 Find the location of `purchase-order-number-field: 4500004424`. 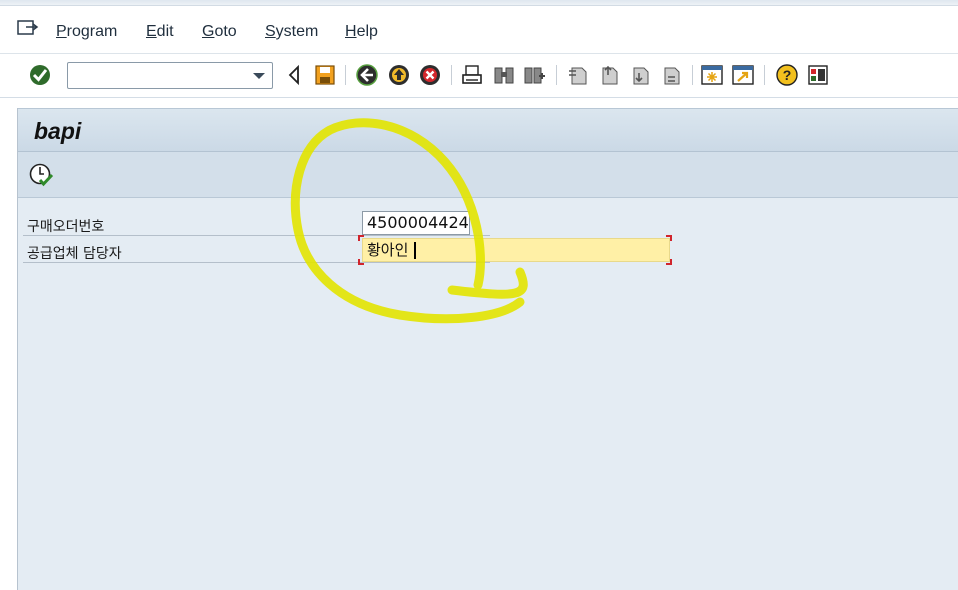

purchase-order-number-field: 4500004424 is located at coordinates (416, 223).